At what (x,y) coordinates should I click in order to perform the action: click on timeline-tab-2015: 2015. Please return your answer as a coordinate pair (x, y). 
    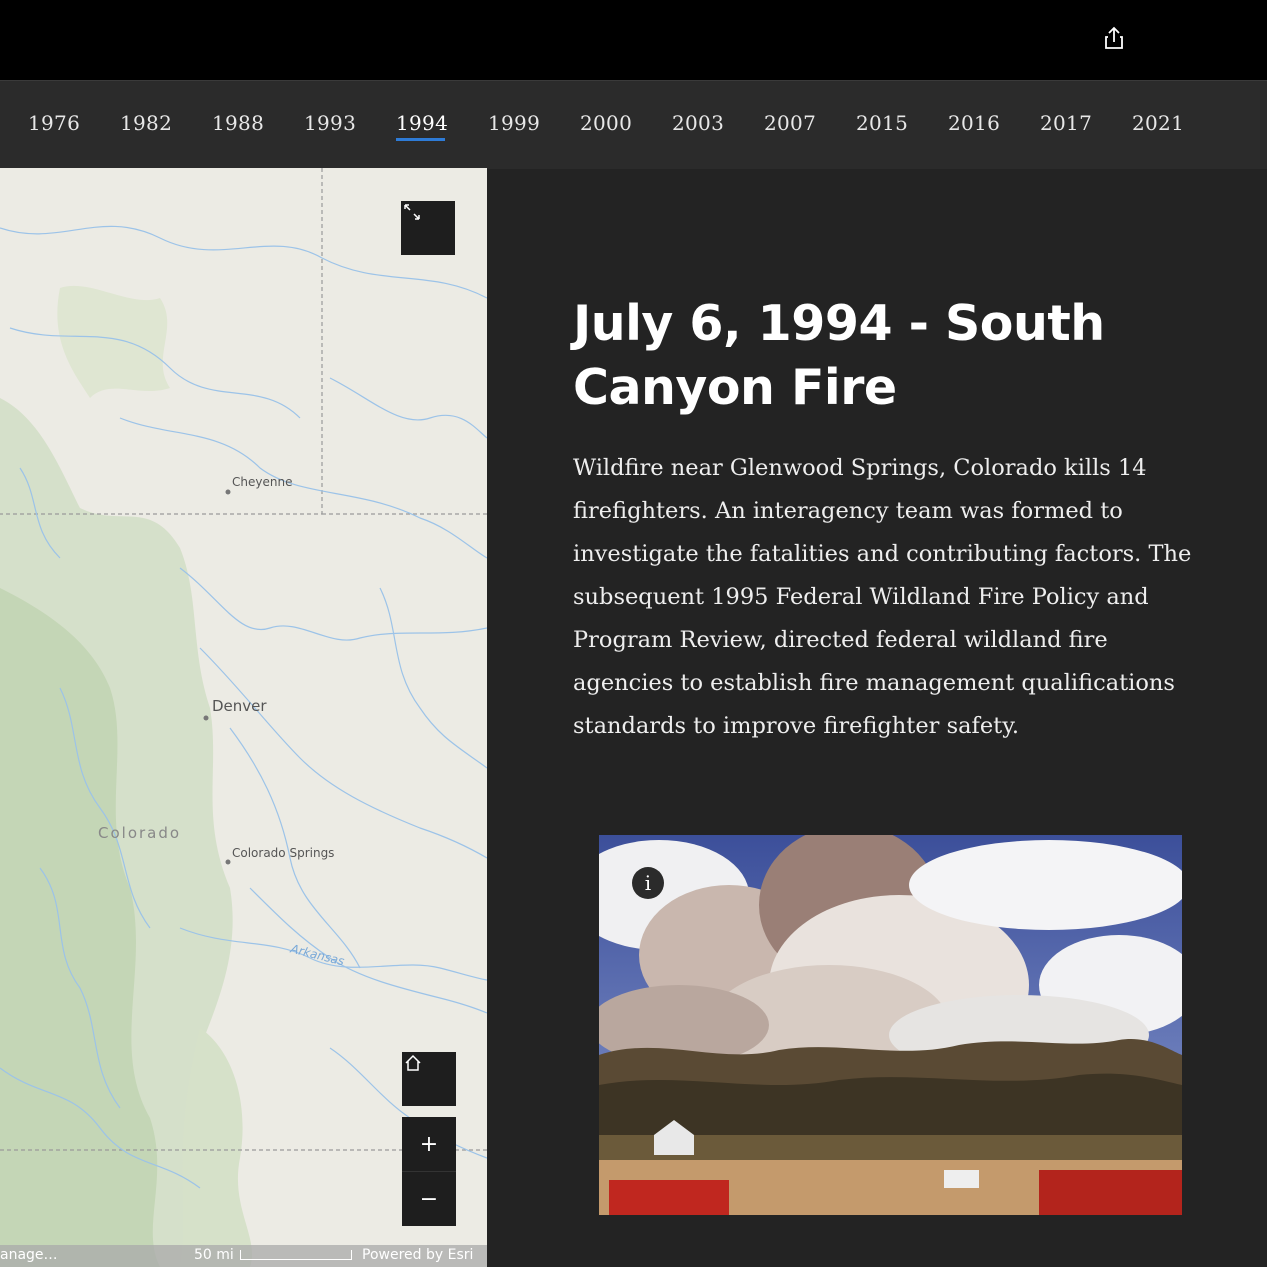
    Looking at the image, I should click on (882, 123).